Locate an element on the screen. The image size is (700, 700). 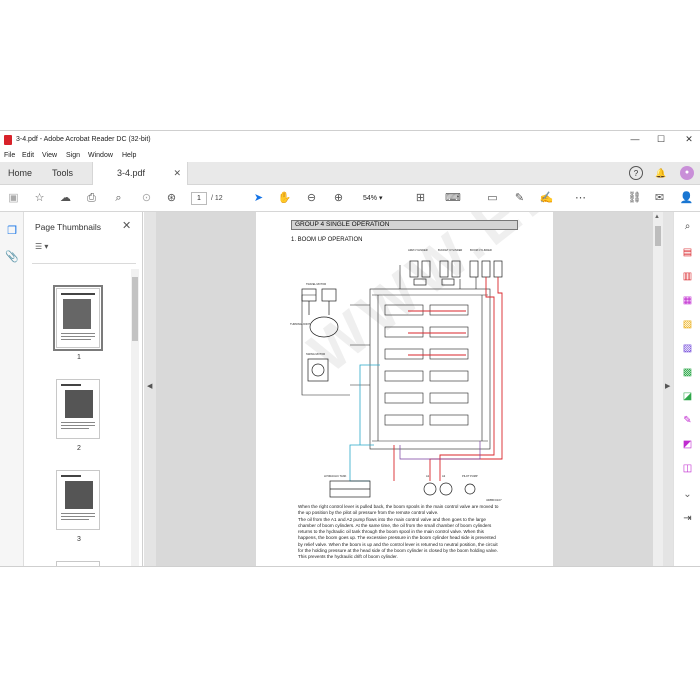
edit-pdf-icon: ▦ is located at coordinates (687, 300).